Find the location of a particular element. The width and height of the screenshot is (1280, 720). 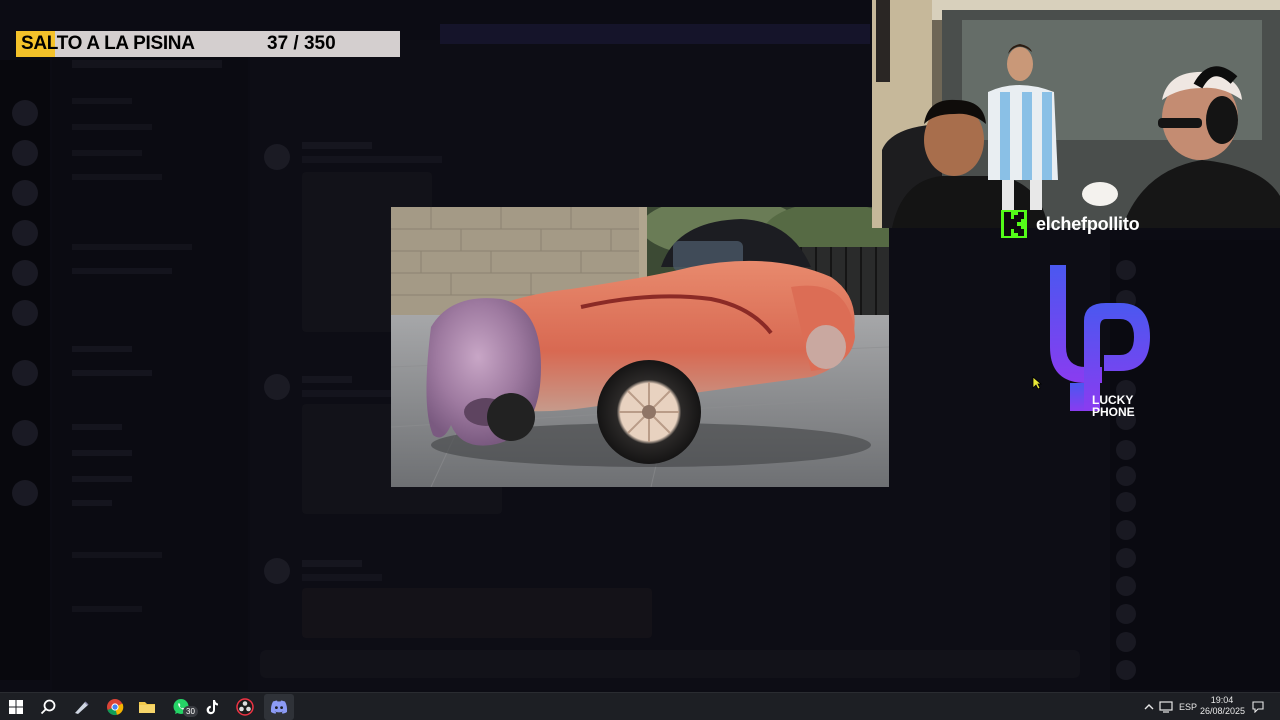

kick-logo-icon is located at coordinates (1014, 224).